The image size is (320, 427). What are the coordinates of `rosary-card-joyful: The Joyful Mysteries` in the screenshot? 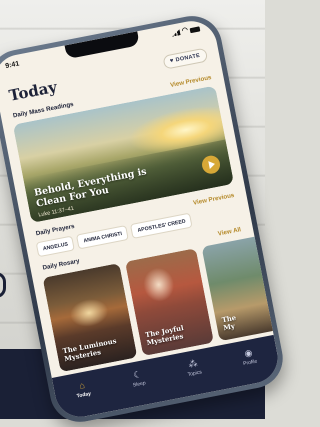 It's located at (169, 302).